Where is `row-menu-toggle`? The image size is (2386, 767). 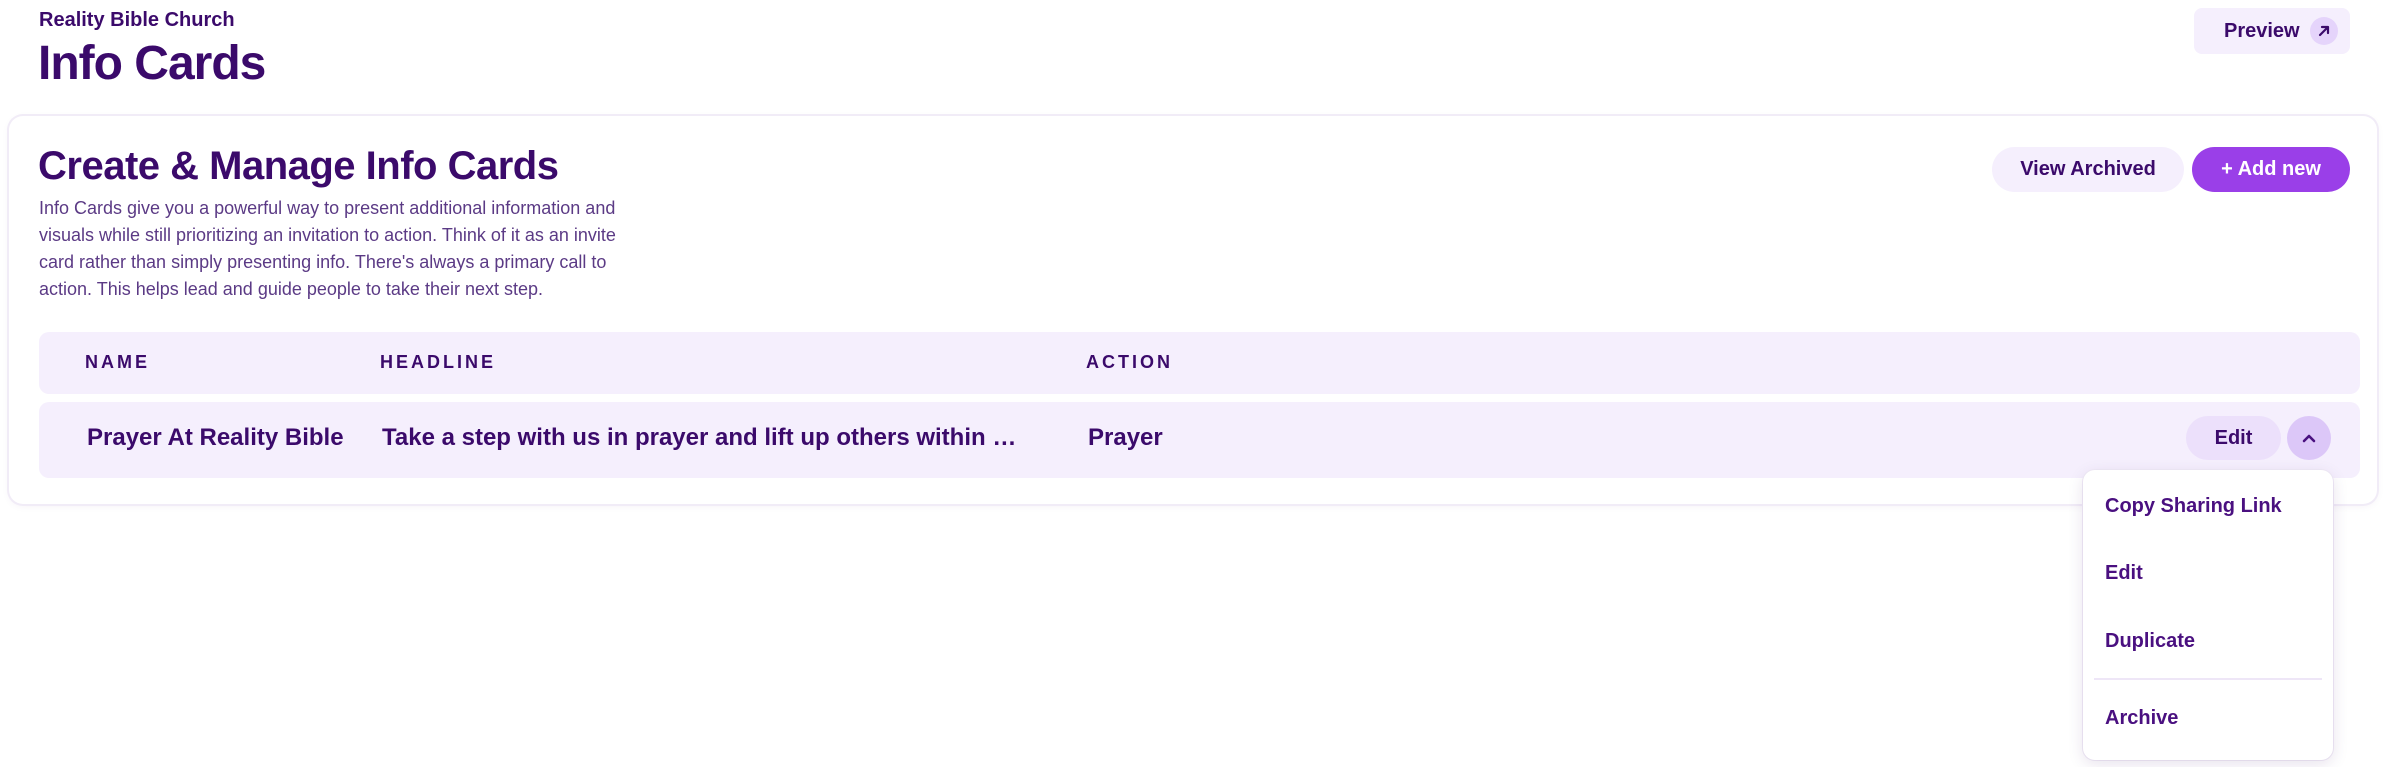 row-menu-toggle is located at coordinates (2309, 438).